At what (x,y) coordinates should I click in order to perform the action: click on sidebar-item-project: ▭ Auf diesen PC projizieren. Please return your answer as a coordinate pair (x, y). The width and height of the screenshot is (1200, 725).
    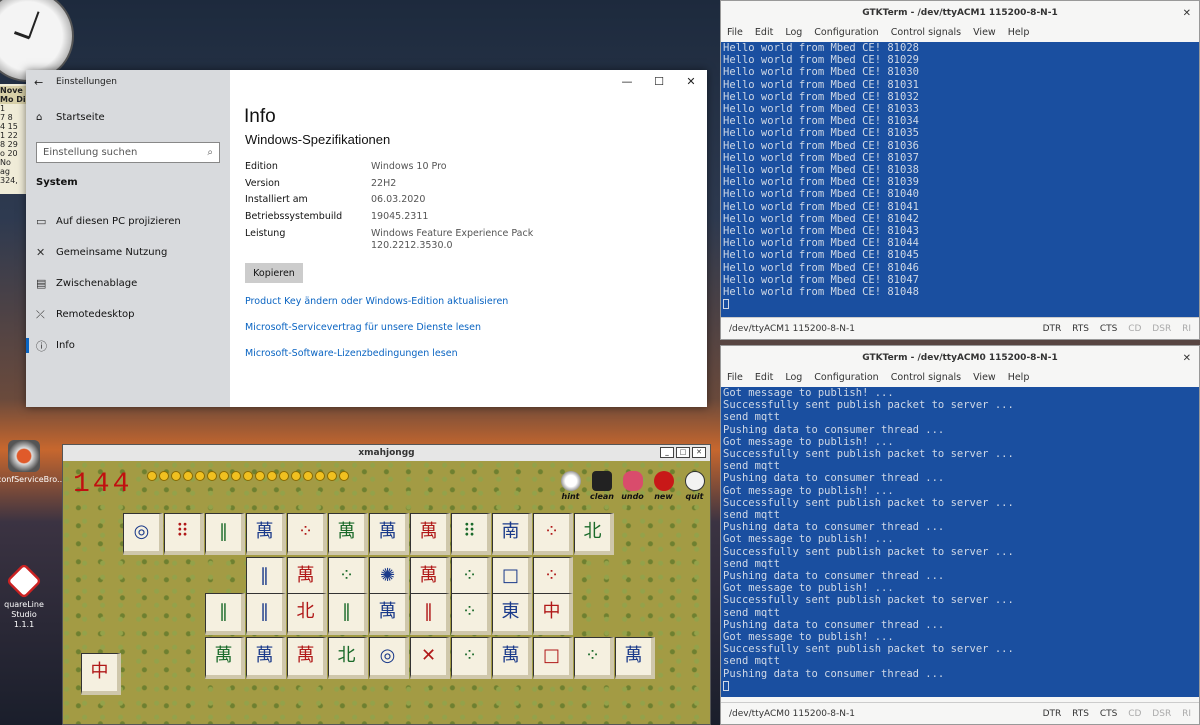
    Looking at the image, I should click on (128, 221).